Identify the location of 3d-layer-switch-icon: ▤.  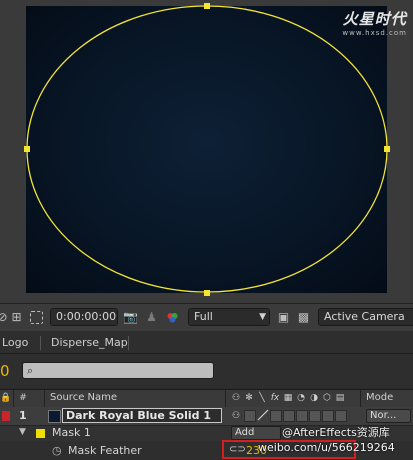
(340, 398).